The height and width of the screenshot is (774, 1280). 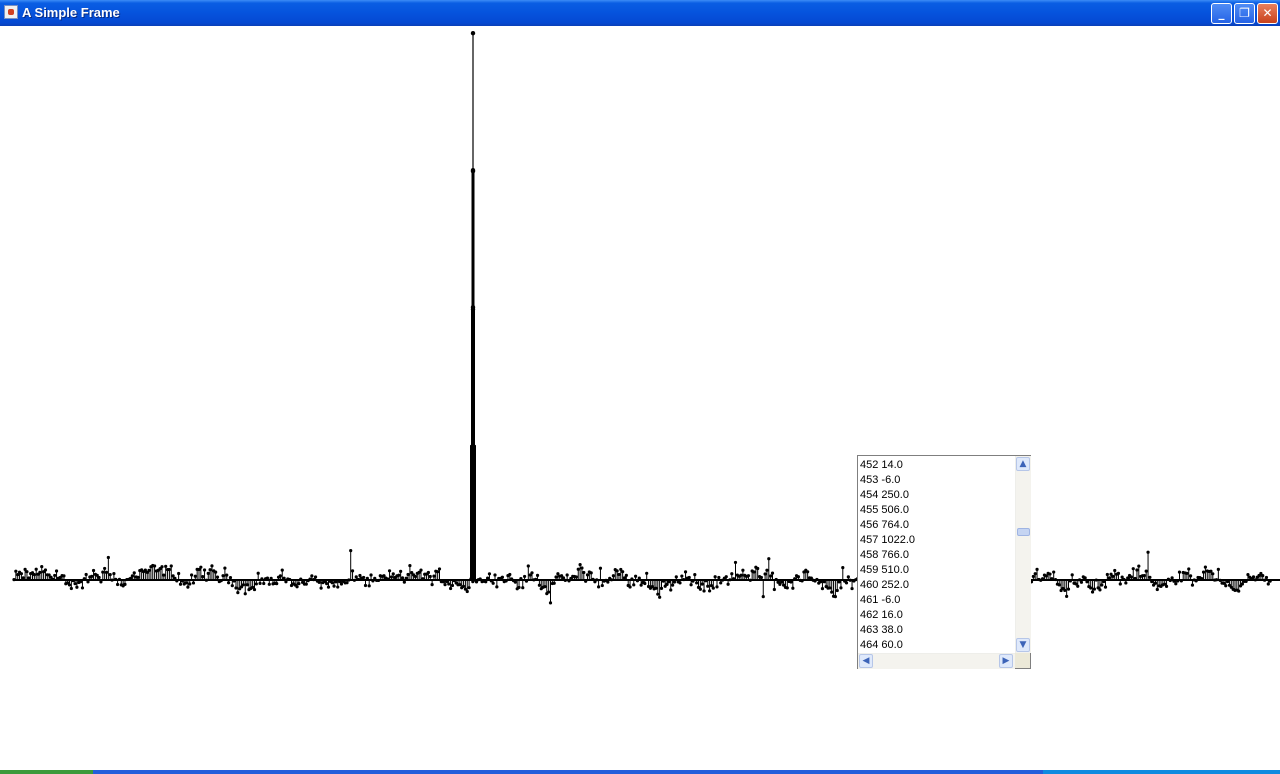 What do you see at coordinates (937, 465) in the screenshot?
I see `list-item: 452 14.0` at bounding box center [937, 465].